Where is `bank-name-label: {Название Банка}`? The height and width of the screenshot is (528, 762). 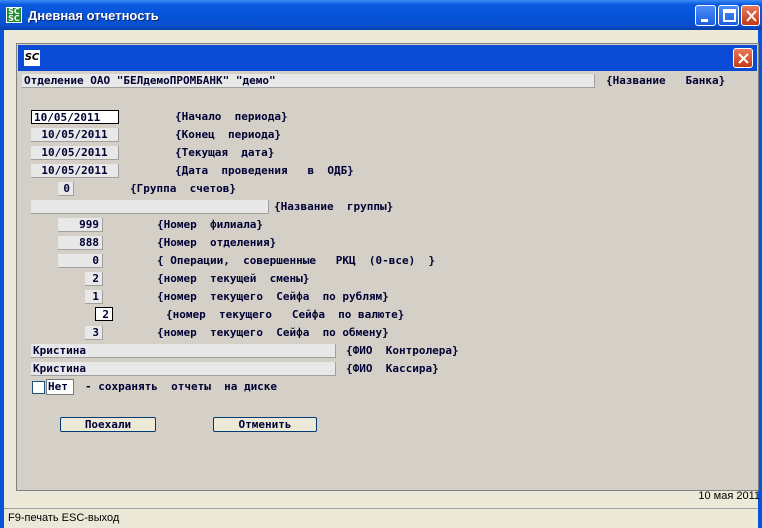
bank-name-label: {Название Банка} is located at coordinates (666, 80).